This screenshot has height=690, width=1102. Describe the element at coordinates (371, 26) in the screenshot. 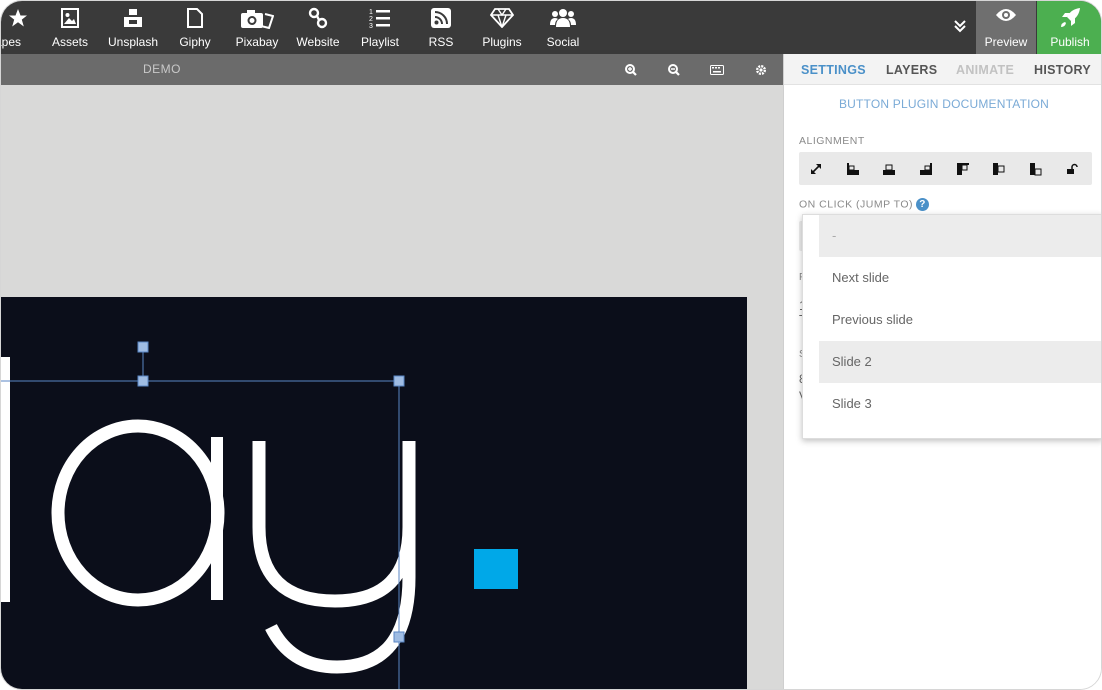

I see `svg-text: 3` at that location.